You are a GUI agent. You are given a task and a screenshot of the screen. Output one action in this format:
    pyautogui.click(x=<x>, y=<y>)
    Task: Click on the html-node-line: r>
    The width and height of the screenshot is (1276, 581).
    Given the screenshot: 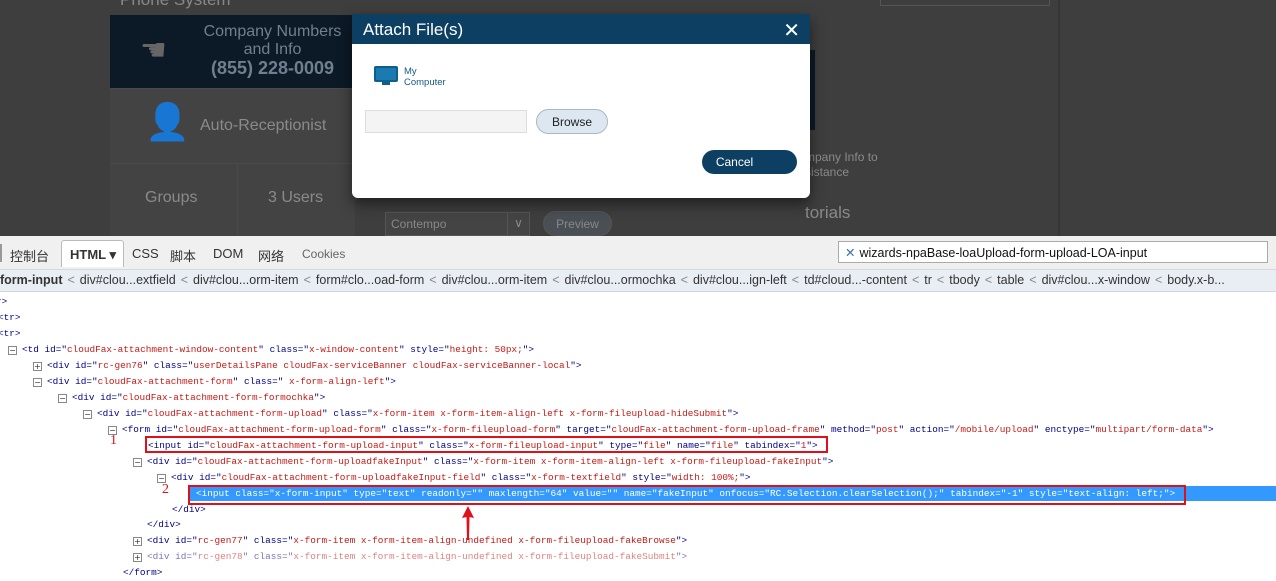 What is the action you would take?
    pyautogui.click(x=638, y=301)
    